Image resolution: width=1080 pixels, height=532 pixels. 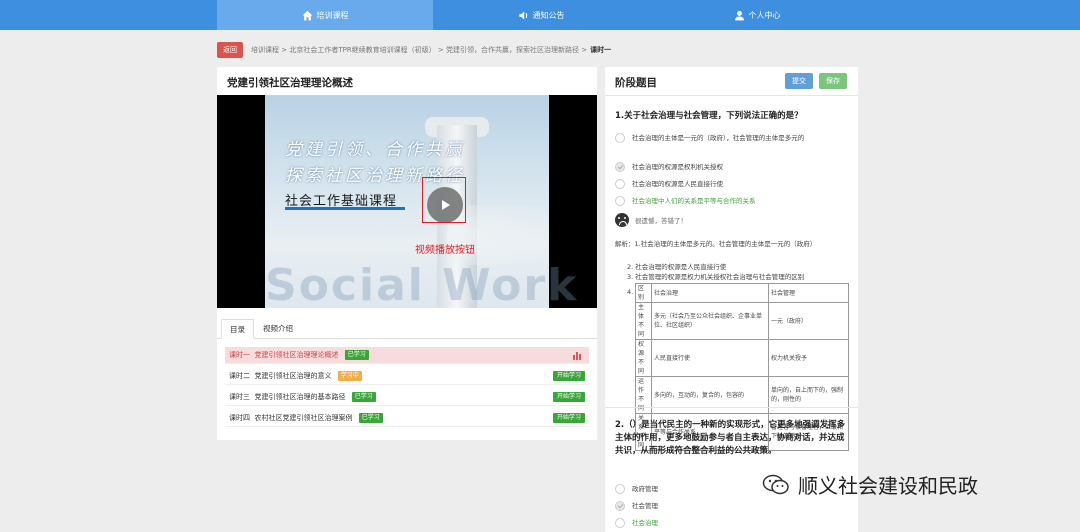 I want to click on lesson-item: 课时二 党建引领社区治理的意义 学习中 开始学习, so click(x=407, y=376).